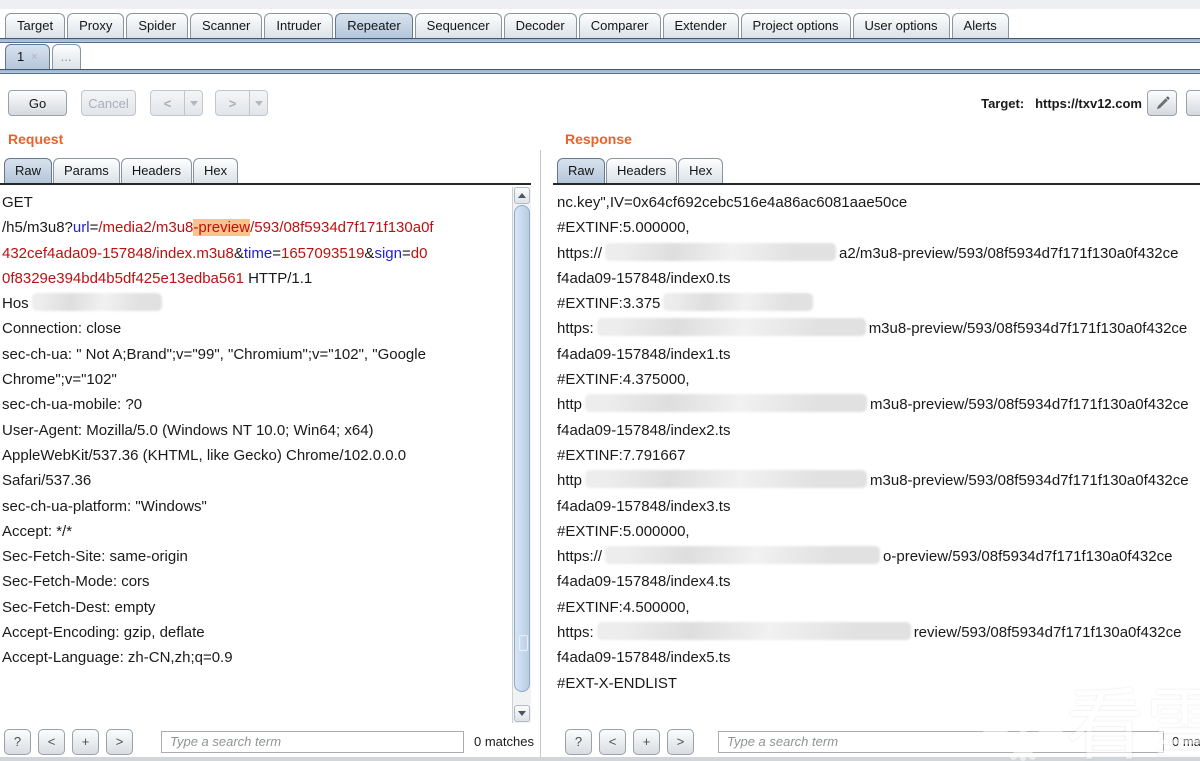 The width and height of the screenshot is (1200, 761). What do you see at coordinates (540, 453) in the screenshot?
I see `panel-splitter` at bounding box center [540, 453].